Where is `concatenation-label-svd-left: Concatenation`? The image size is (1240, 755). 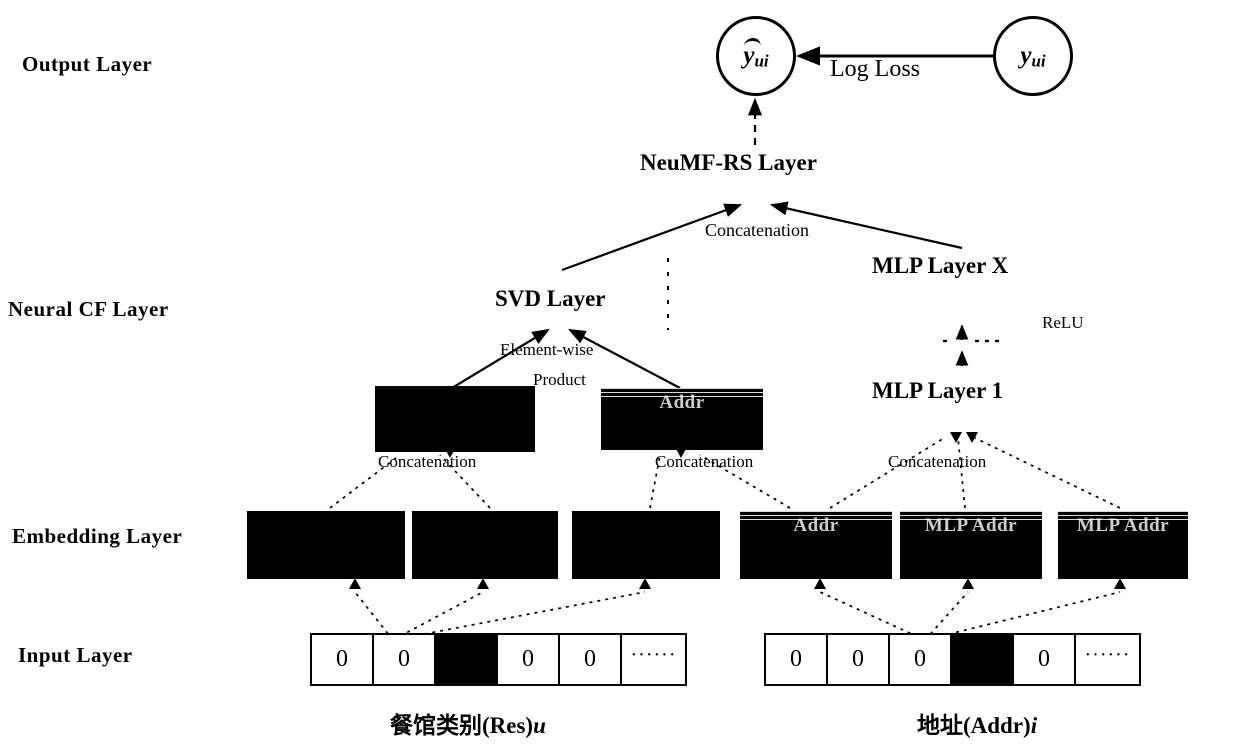
concatenation-label-svd-left: Concatenation is located at coordinates (427, 461).